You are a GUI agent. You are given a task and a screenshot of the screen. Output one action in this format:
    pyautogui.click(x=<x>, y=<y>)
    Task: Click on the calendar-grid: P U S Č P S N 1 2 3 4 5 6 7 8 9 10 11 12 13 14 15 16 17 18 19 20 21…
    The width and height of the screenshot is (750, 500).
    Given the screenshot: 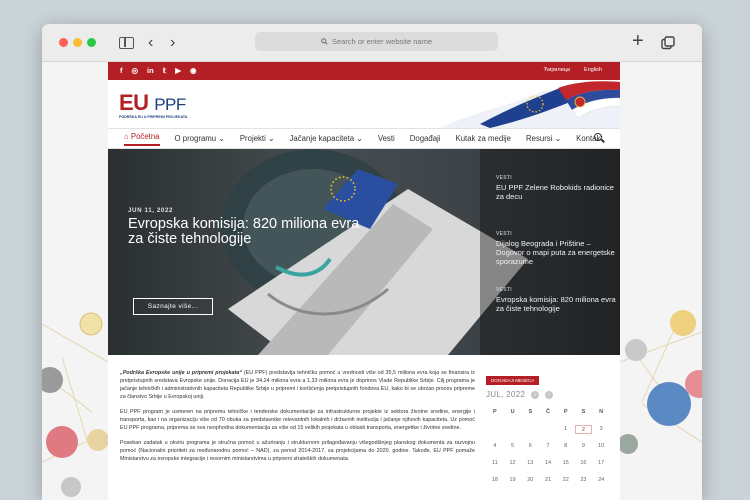 What is the action you would take?
    pyautogui.click(x=548, y=446)
    